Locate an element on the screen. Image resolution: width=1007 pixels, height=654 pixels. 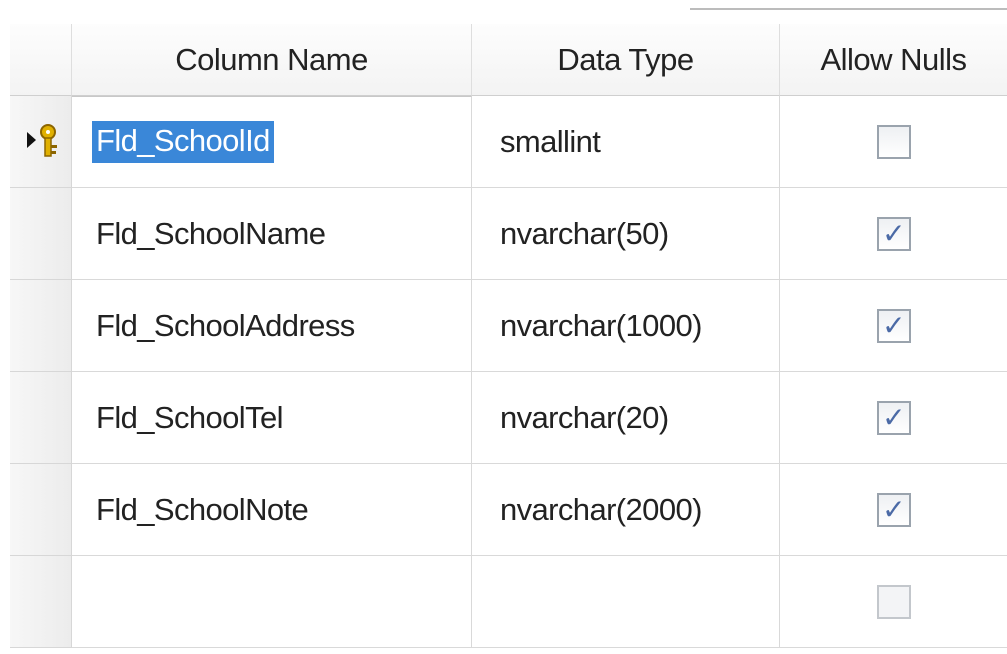
new-row is located at coordinates (508, 602).